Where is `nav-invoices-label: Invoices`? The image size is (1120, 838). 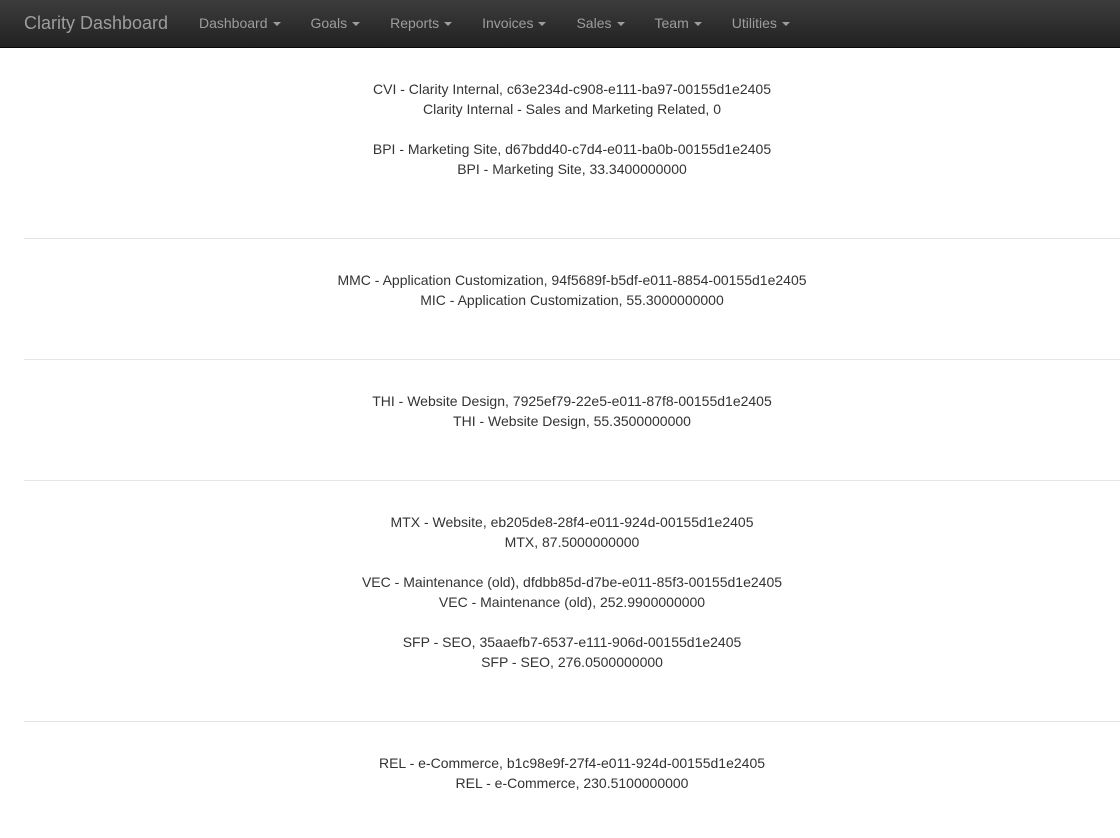
nav-invoices-label: Invoices is located at coordinates (508, 23).